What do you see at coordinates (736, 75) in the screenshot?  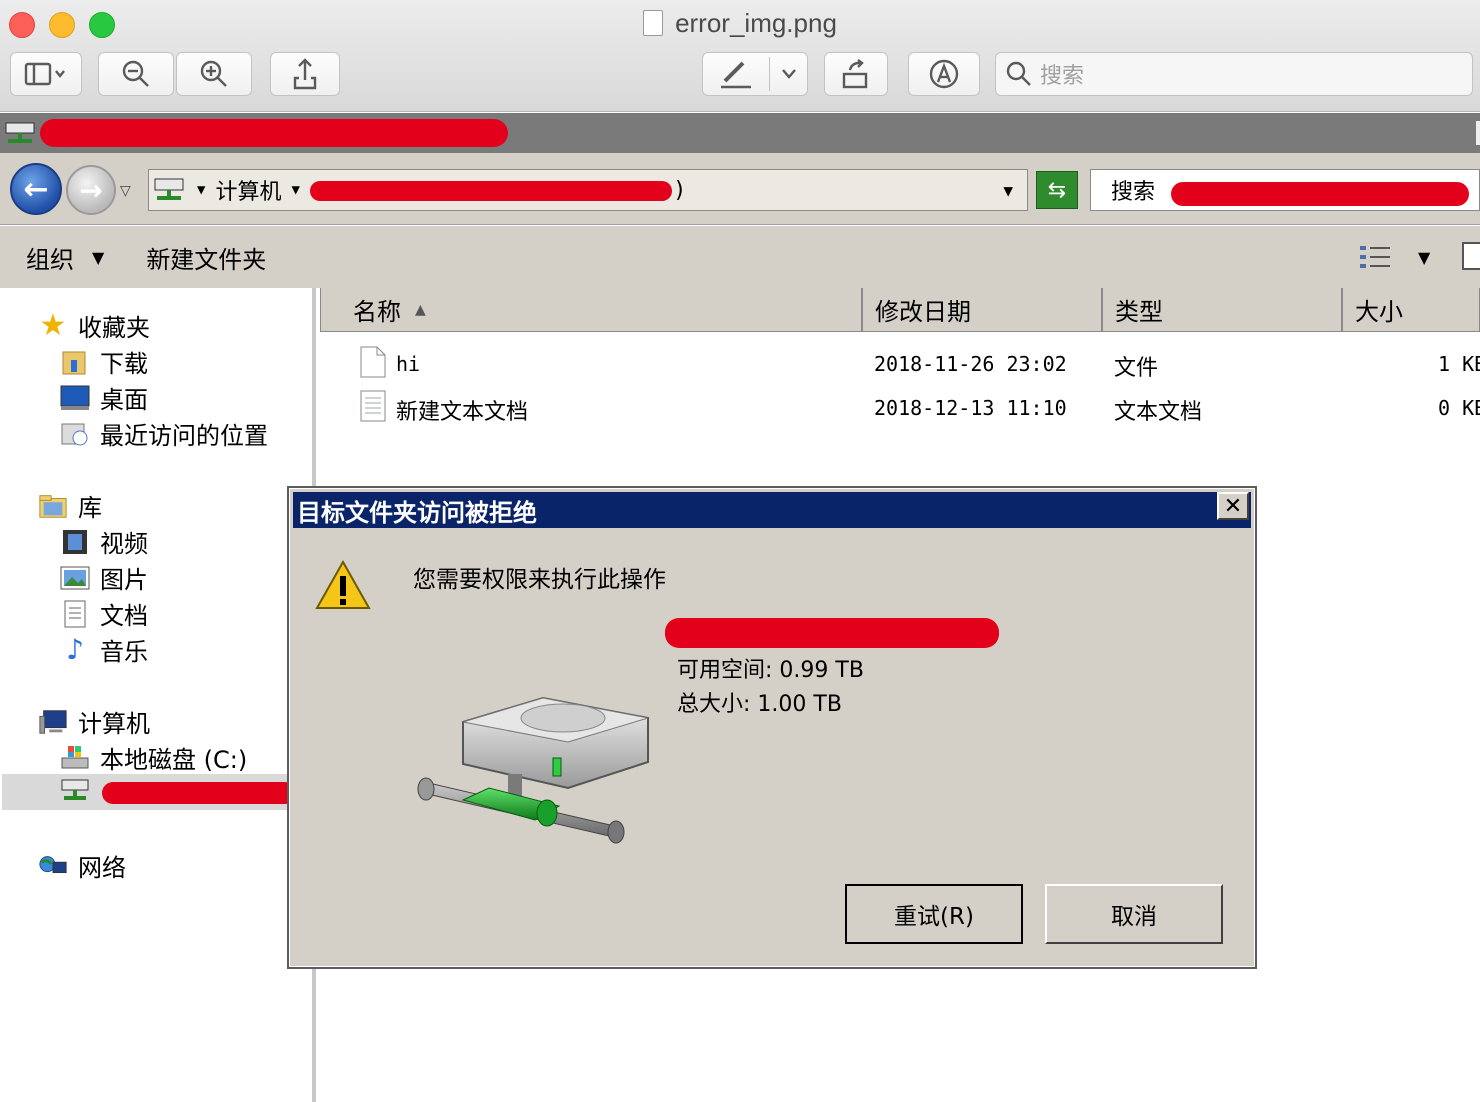 I see `pen-icon` at bounding box center [736, 75].